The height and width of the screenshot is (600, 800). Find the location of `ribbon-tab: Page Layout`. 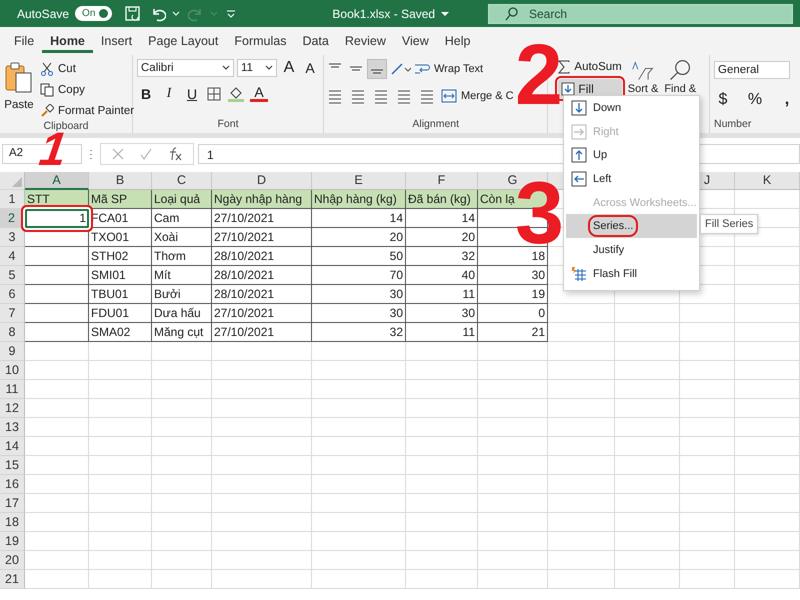

ribbon-tab: Page Layout is located at coordinates (183, 41).